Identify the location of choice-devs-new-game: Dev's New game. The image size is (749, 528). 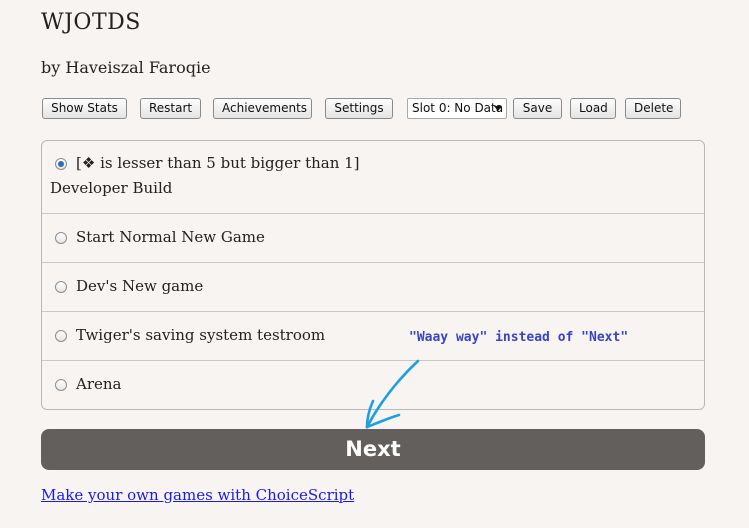
(373, 287).